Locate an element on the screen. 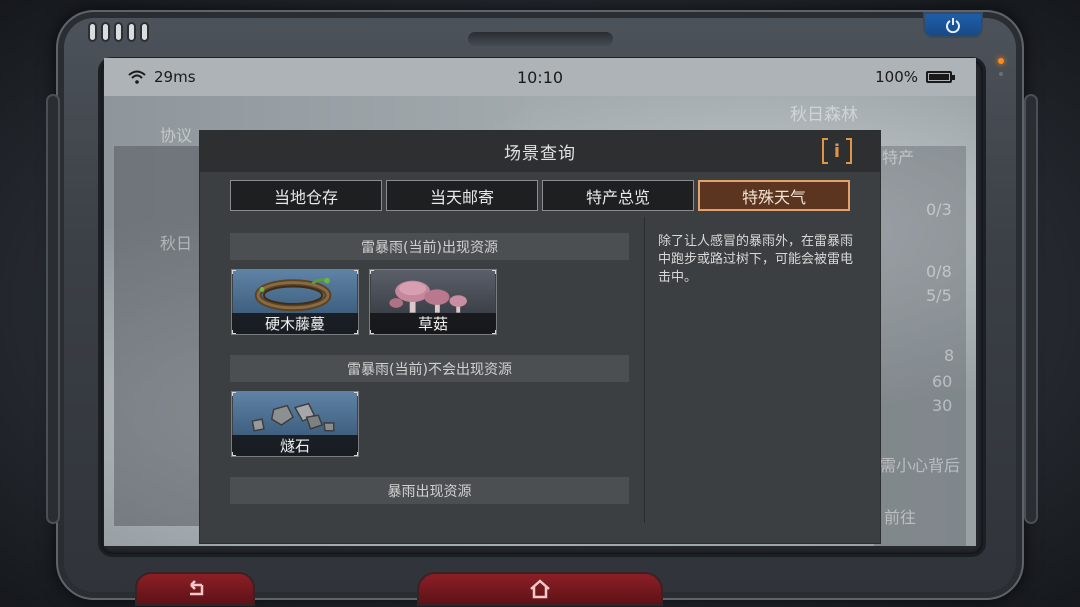  right-rail is located at coordinates (1031, 309).